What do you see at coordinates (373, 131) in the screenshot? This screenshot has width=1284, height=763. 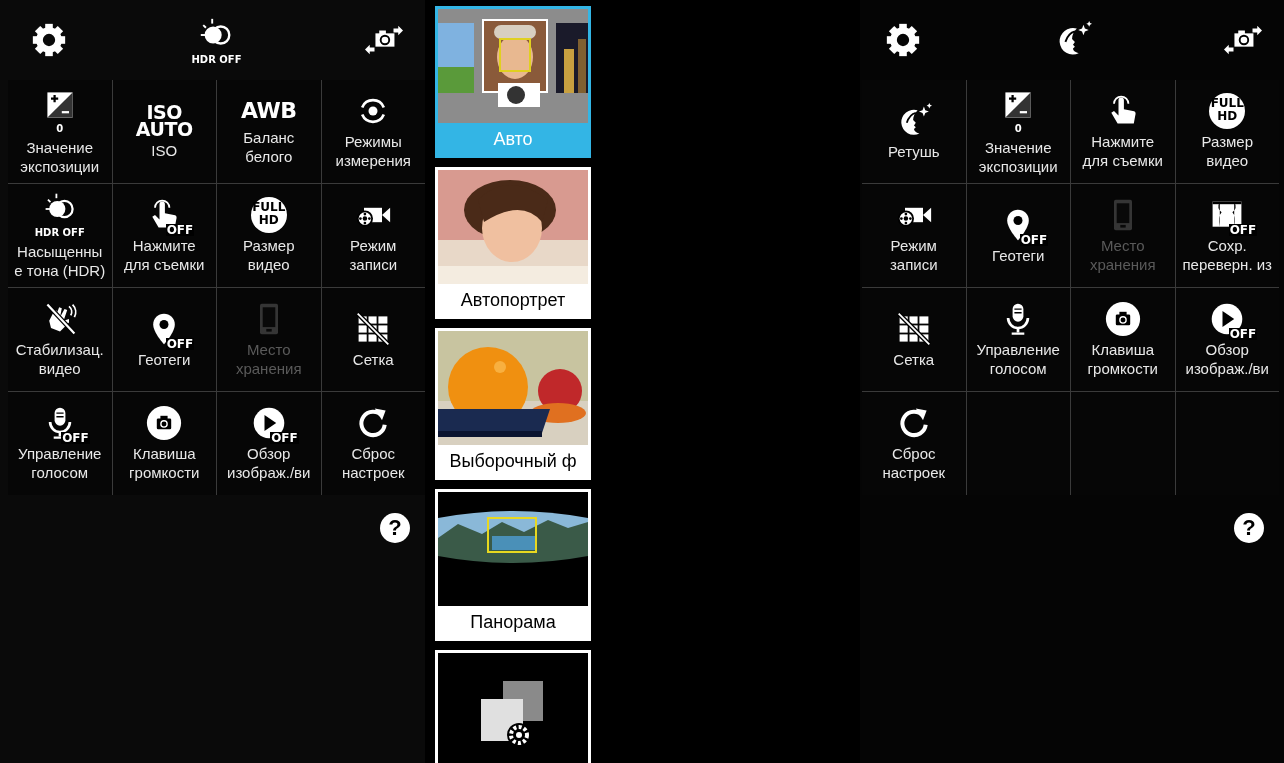 I see `setting-tile: Режимы измерения` at bounding box center [373, 131].